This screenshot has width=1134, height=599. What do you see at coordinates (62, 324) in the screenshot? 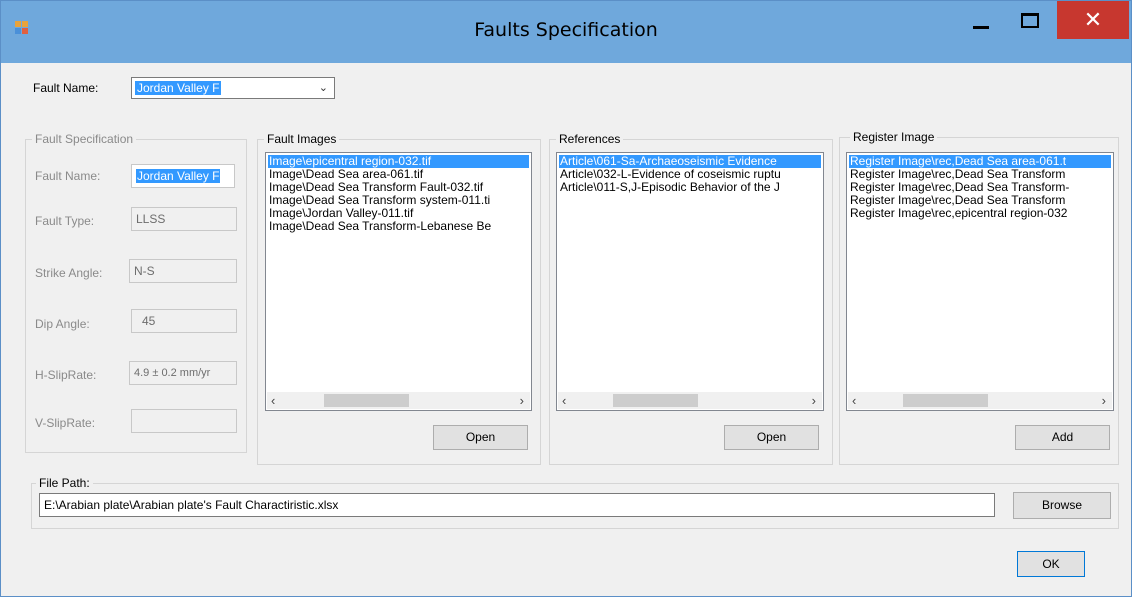
I see `dip-angle-label: Dip Angle:` at bounding box center [62, 324].